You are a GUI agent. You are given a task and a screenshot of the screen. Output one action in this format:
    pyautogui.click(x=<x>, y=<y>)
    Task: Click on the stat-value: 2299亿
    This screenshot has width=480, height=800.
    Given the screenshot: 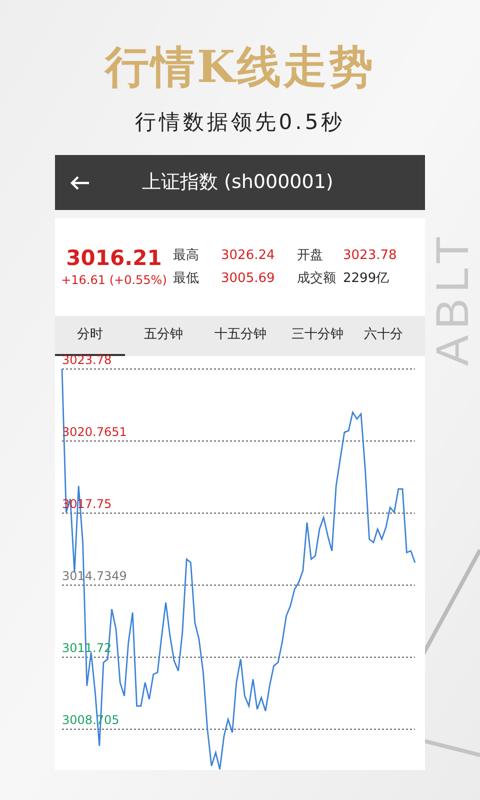 What is the action you would take?
    pyautogui.click(x=366, y=279)
    